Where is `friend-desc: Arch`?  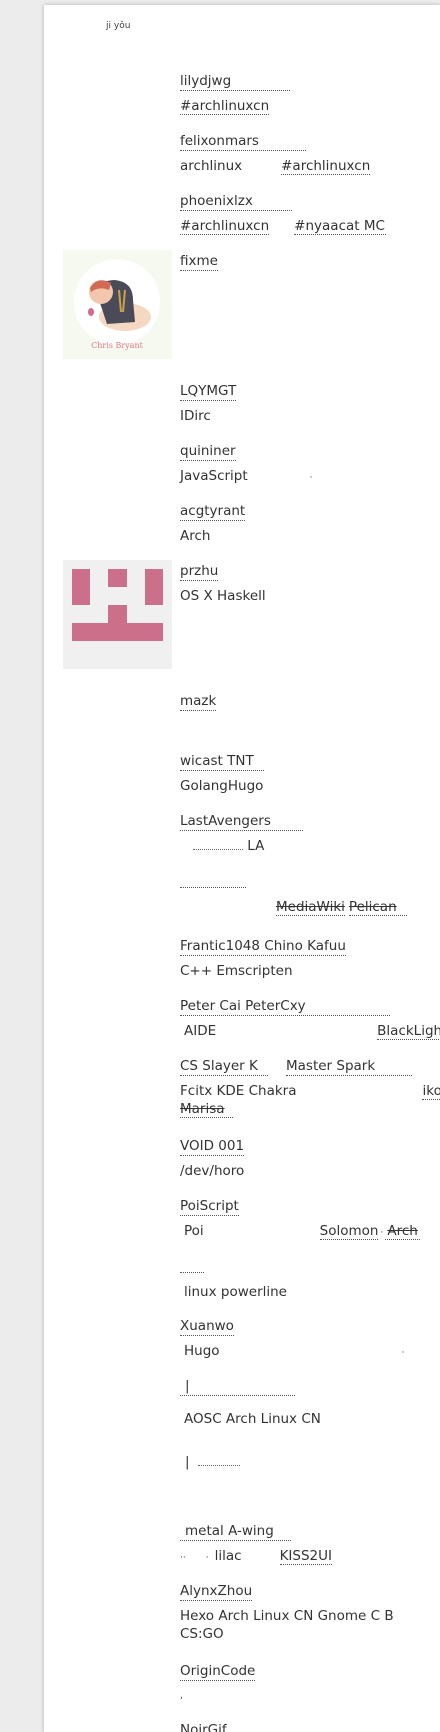
friend-desc: Arch is located at coordinates (195, 536).